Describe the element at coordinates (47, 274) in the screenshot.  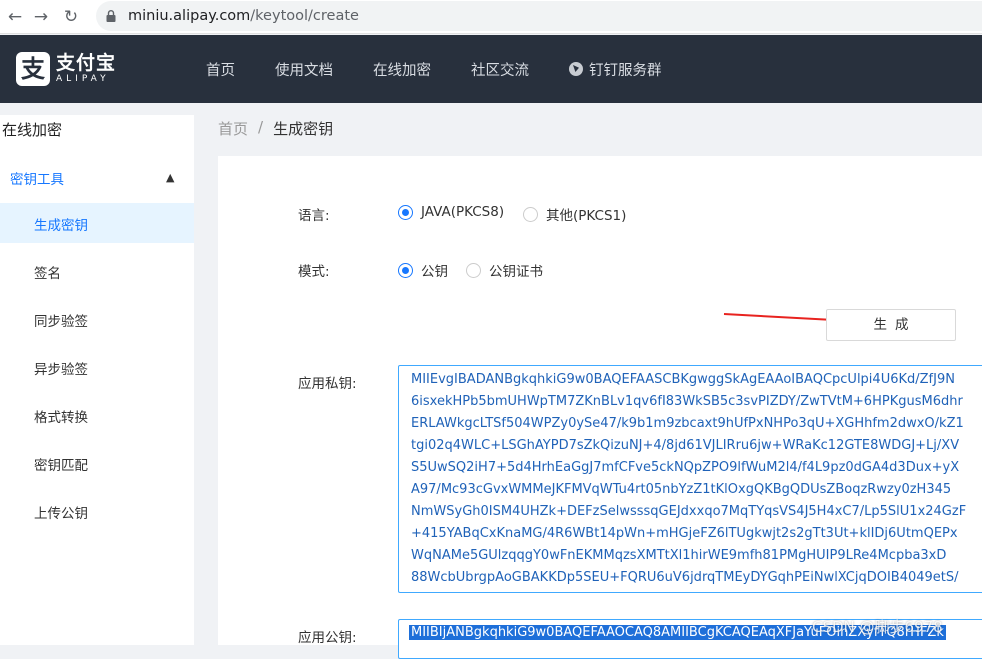
I see `sidebar-item-label: 签名` at that location.